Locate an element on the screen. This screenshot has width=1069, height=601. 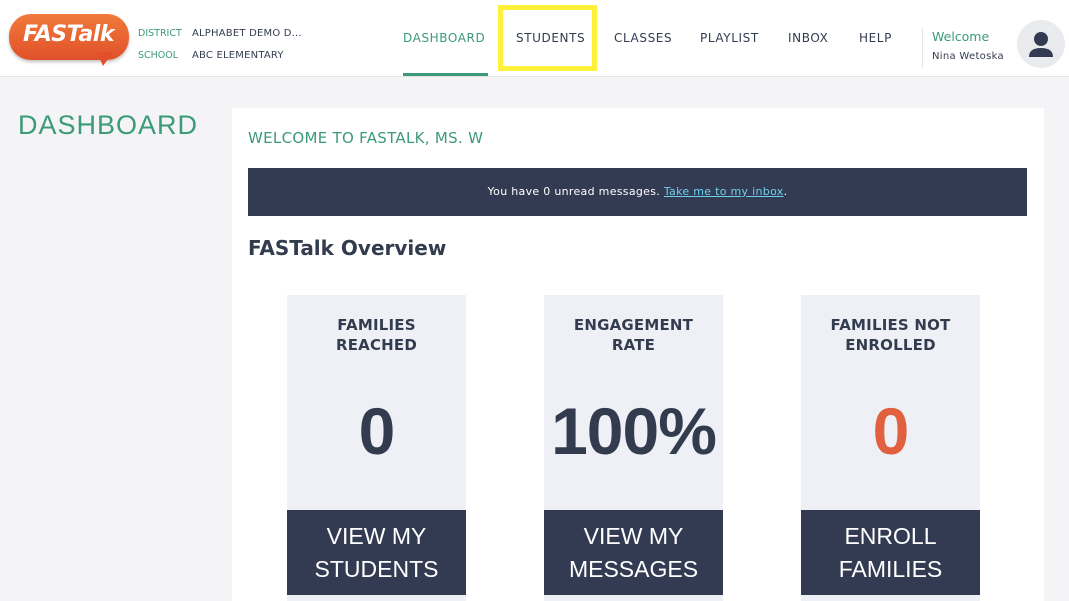
stat-label-line2: ENROLLED is located at coordinates (890, 345).